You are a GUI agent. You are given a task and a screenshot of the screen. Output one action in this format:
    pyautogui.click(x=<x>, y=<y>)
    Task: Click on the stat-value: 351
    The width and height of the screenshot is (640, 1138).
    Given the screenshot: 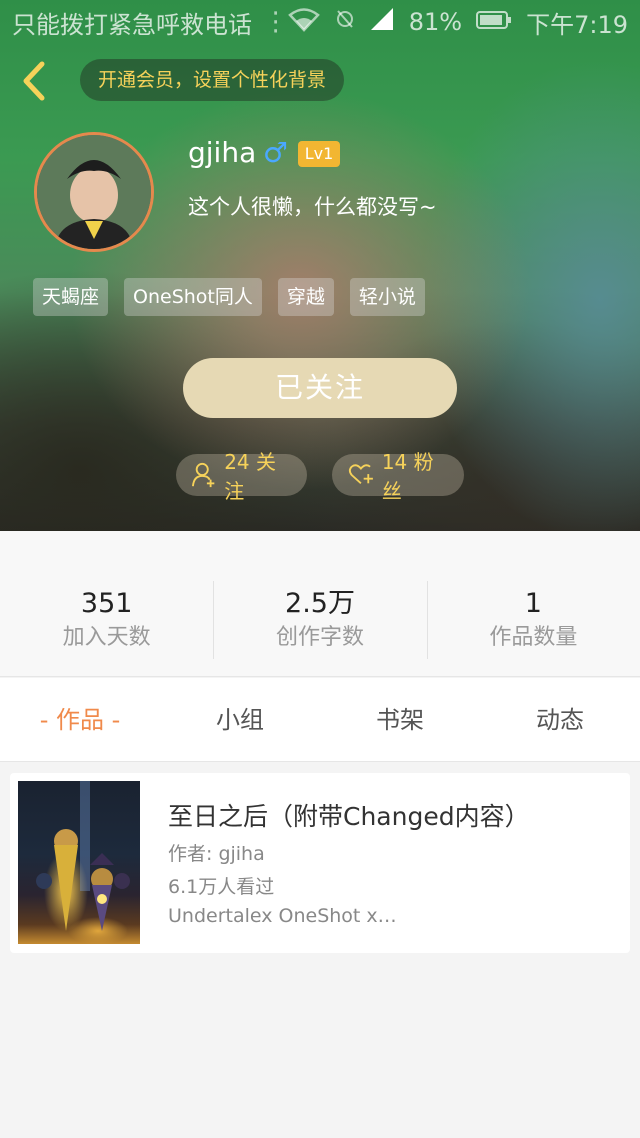 What is the action you would take?
    pyautogui.click(x=106, y=603)
    